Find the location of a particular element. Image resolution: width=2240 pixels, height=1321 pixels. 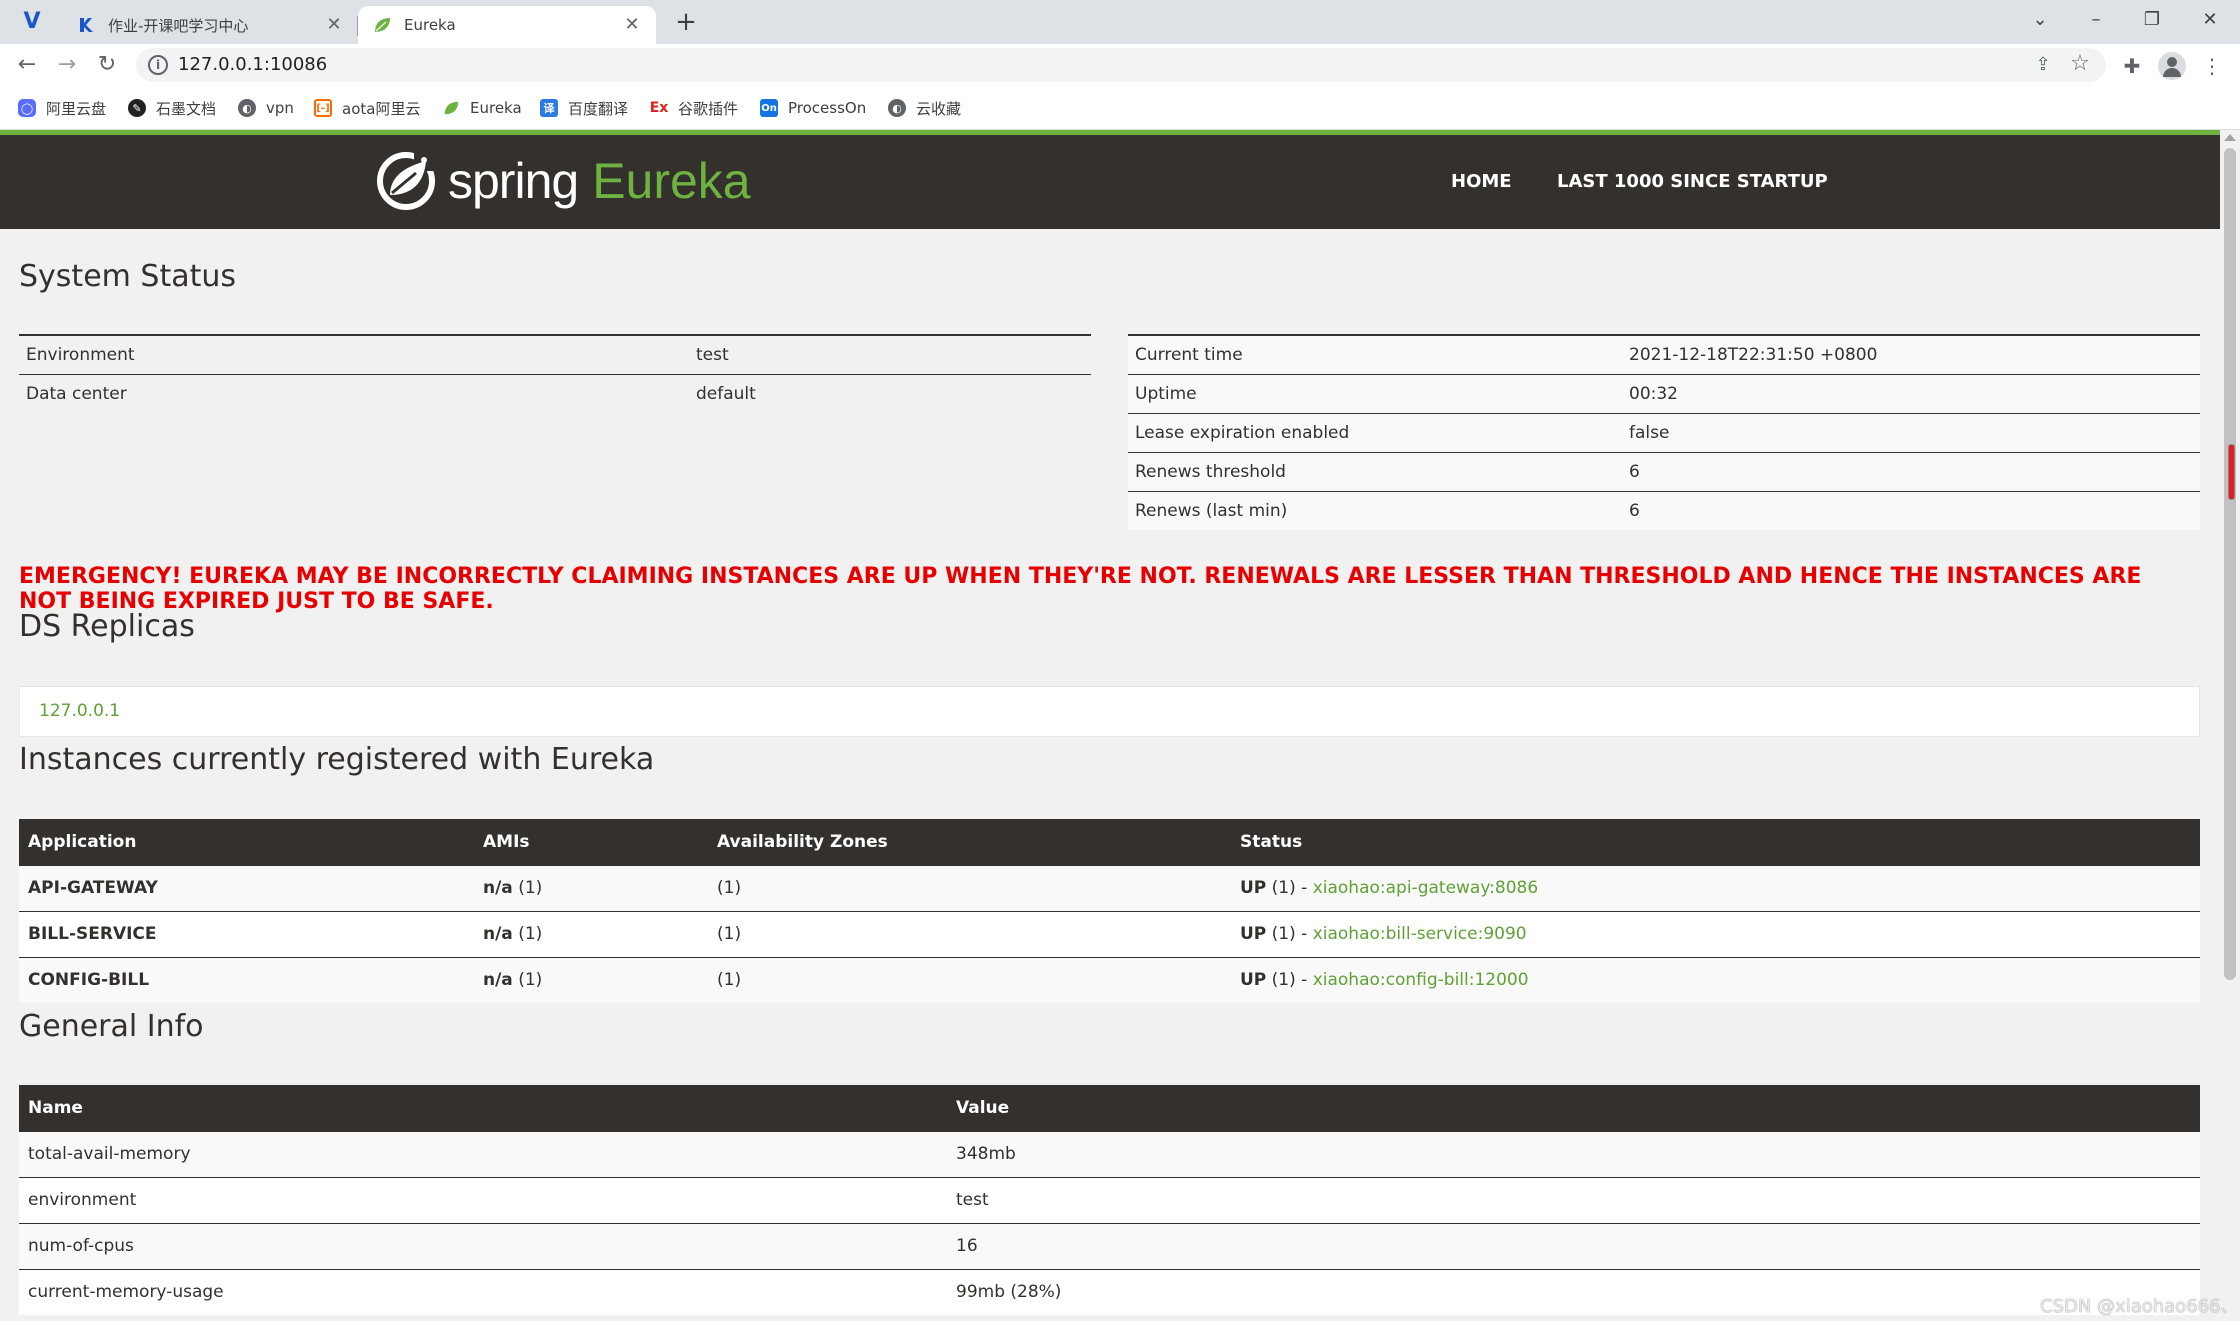

bookmark-processon: On ProcessOn is located at coordinates (813, 108).